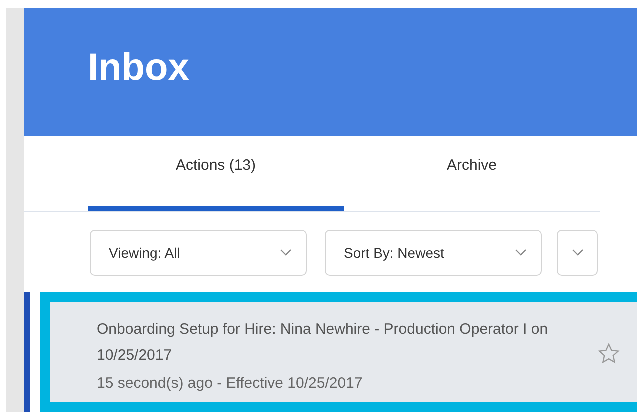  I want to click on item-title: Onboarding Setup for Hire: Nina Newhire - Production Operator I on 10/25/2017, so click(323, 343).